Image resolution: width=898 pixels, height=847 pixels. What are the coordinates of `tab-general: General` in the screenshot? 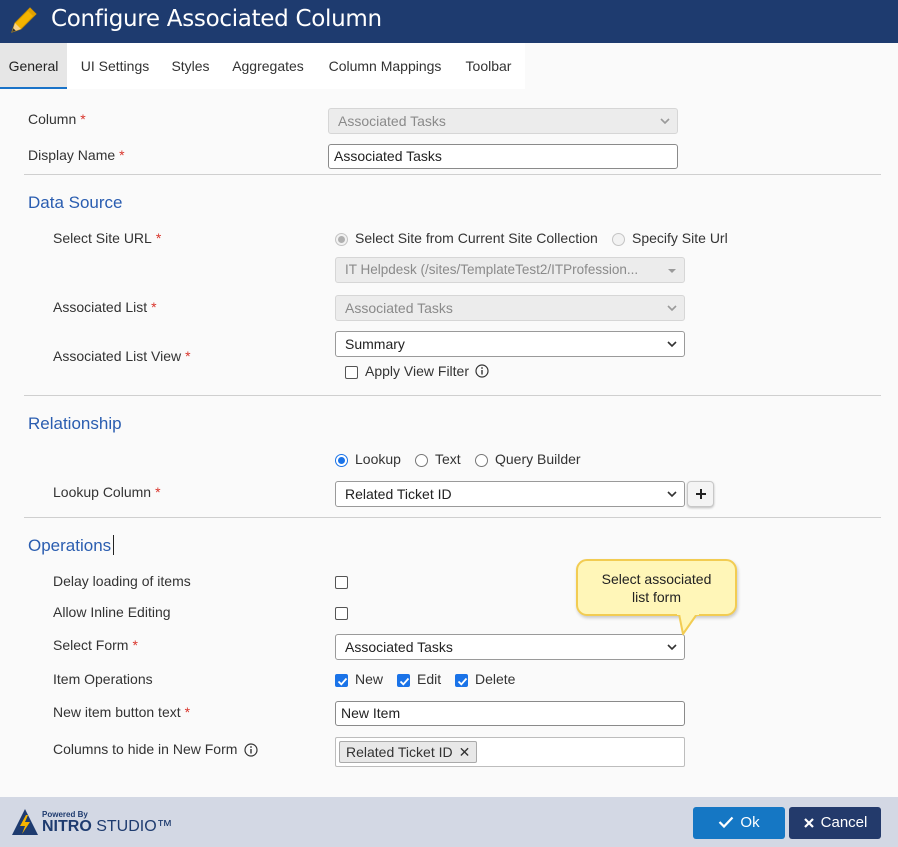 It's located at (33, 66).